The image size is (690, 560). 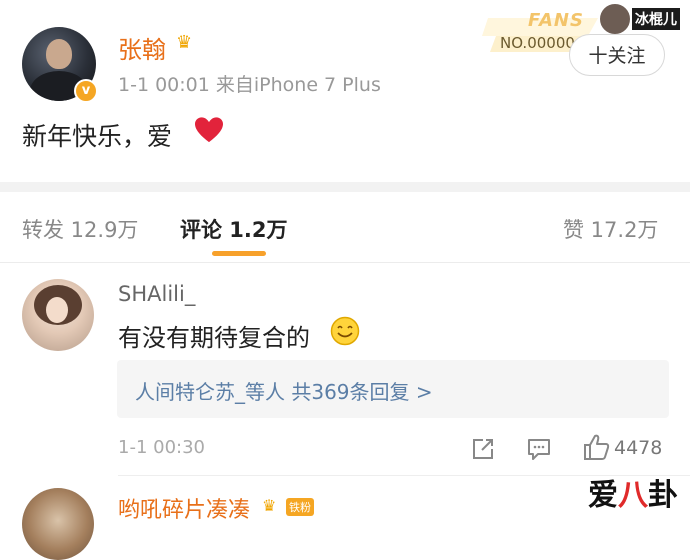 I want to click on heart-icon, so click(x=209, y=130).